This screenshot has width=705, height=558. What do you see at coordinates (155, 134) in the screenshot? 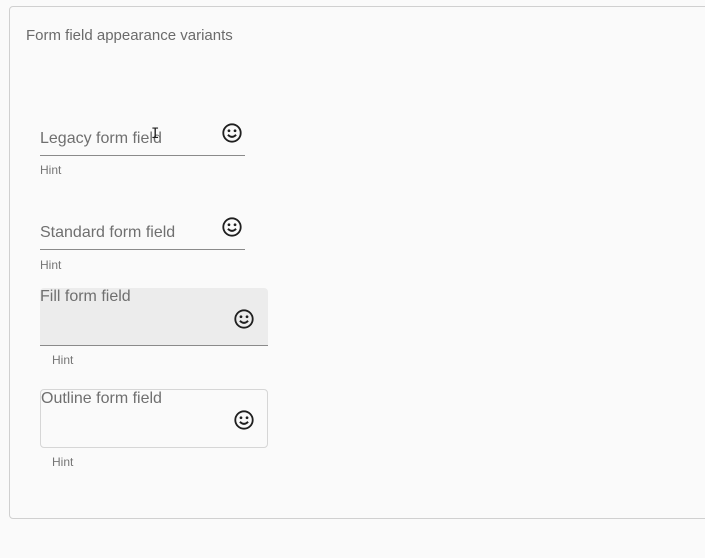
I see `text-cursor-icon: I` at bounding box center [155, 134].